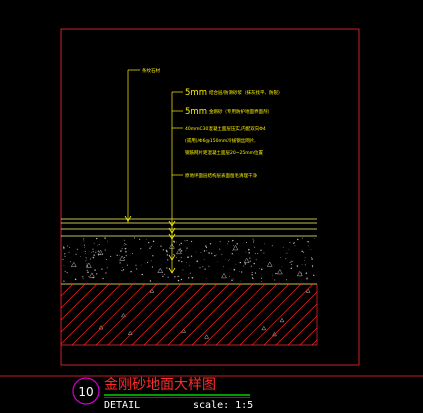  Describe the element at coordinates (246, 92) in the screenshot. I see `annotation-5mm-a-text: 结合层/防滑砂浆（抹灰找平、防裂）` at that location.